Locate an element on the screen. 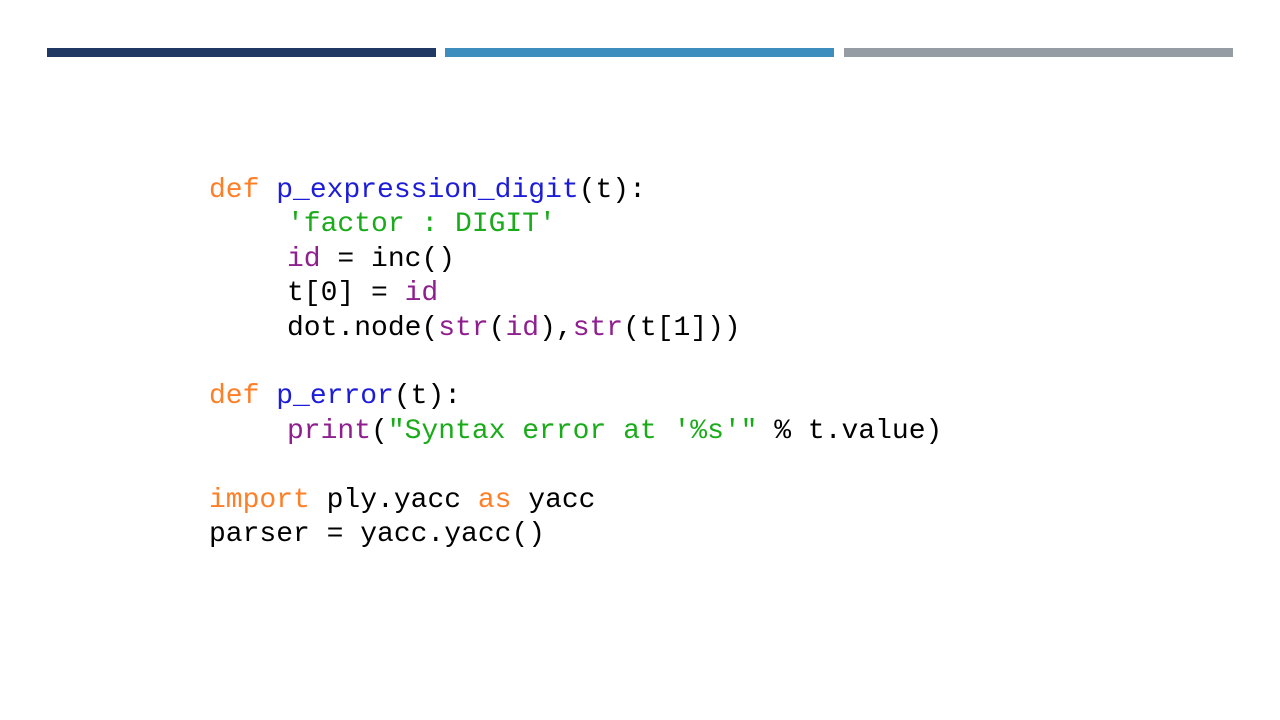 The height and width of the screenshot is (720, 1280). code-text: parser = yacc.yacc() is located at coordinates (377, 534).